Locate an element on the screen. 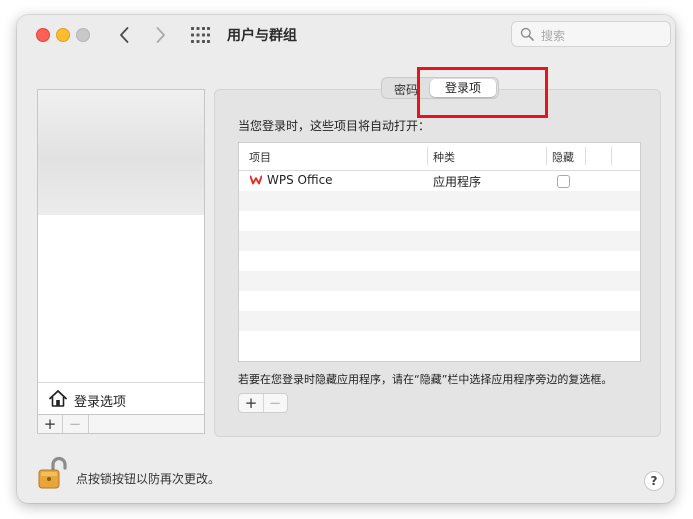 The width and height of the screenshot is (693, 519). table-header: 项目 种类 隐藏 is located at coordinates (439, 157).